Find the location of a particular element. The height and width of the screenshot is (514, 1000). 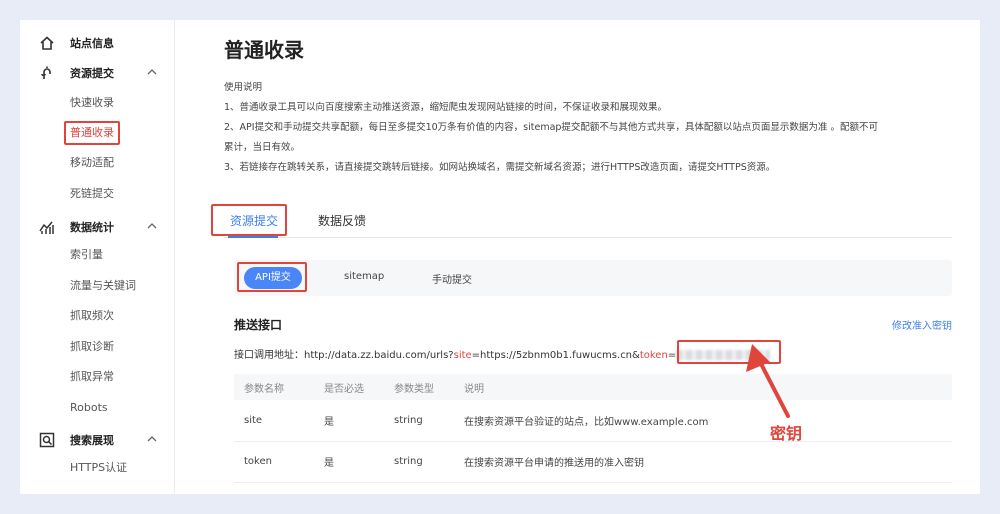

sidebar-group-search-display: 搜索展现 is located at coordinates (97, 440).